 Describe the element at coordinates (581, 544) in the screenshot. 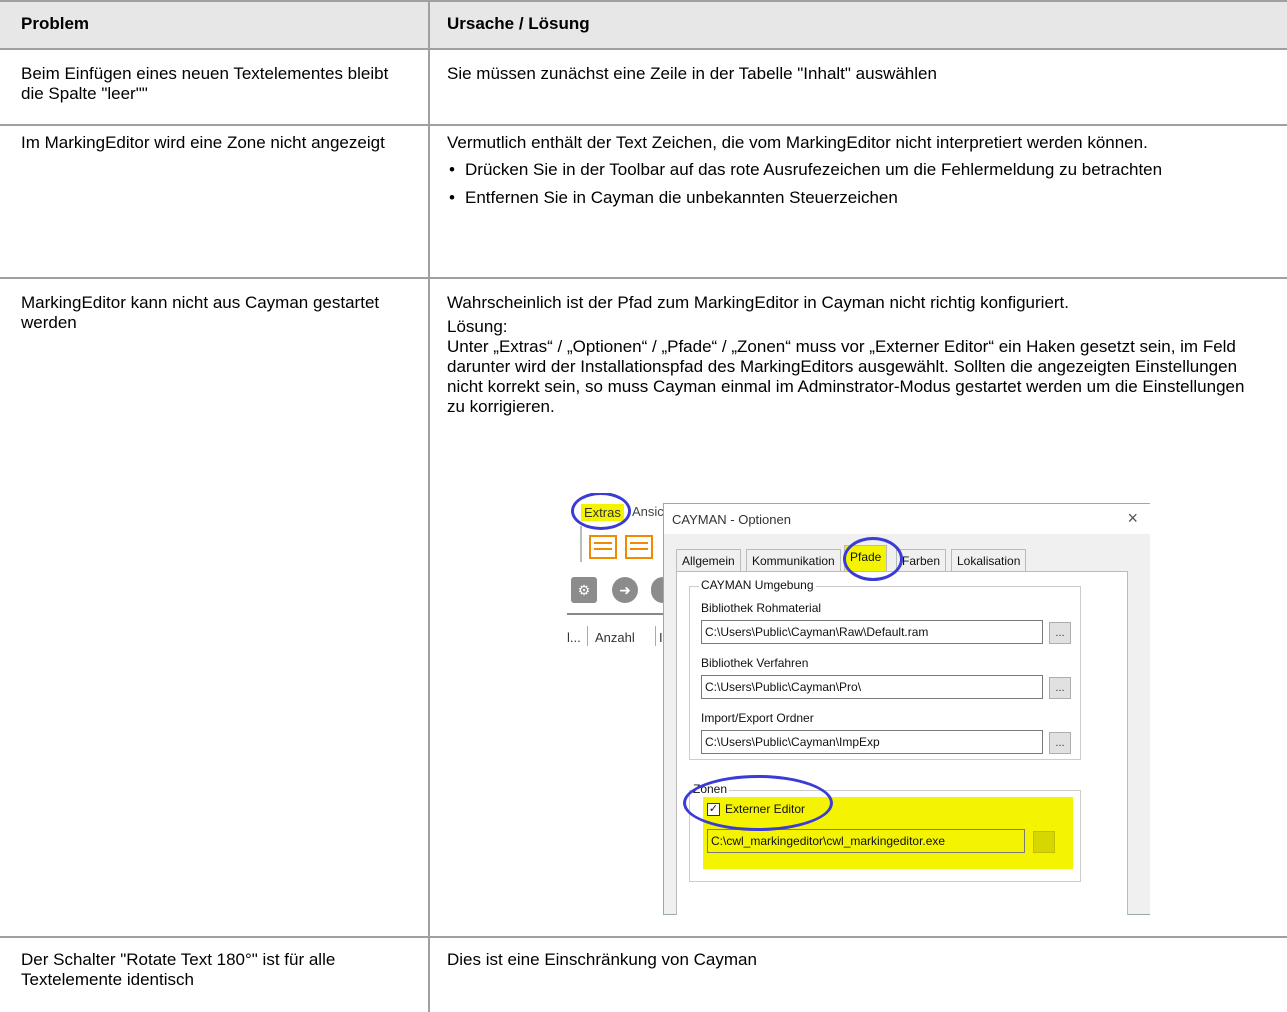

I see `toolbar-separator` at that location.